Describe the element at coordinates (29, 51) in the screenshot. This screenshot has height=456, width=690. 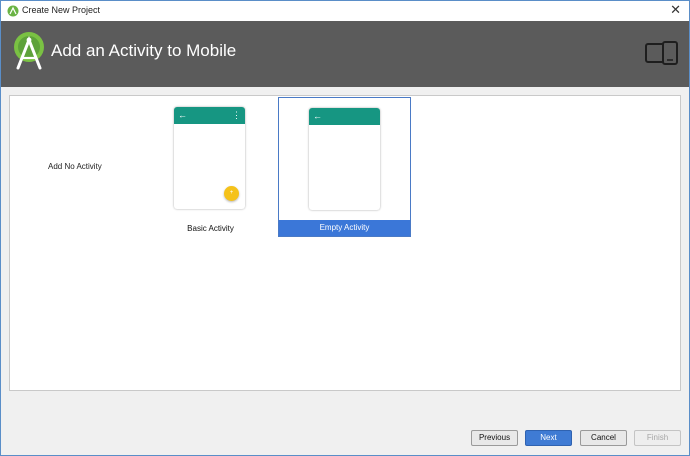
I see `android-studio-icon` at that location.